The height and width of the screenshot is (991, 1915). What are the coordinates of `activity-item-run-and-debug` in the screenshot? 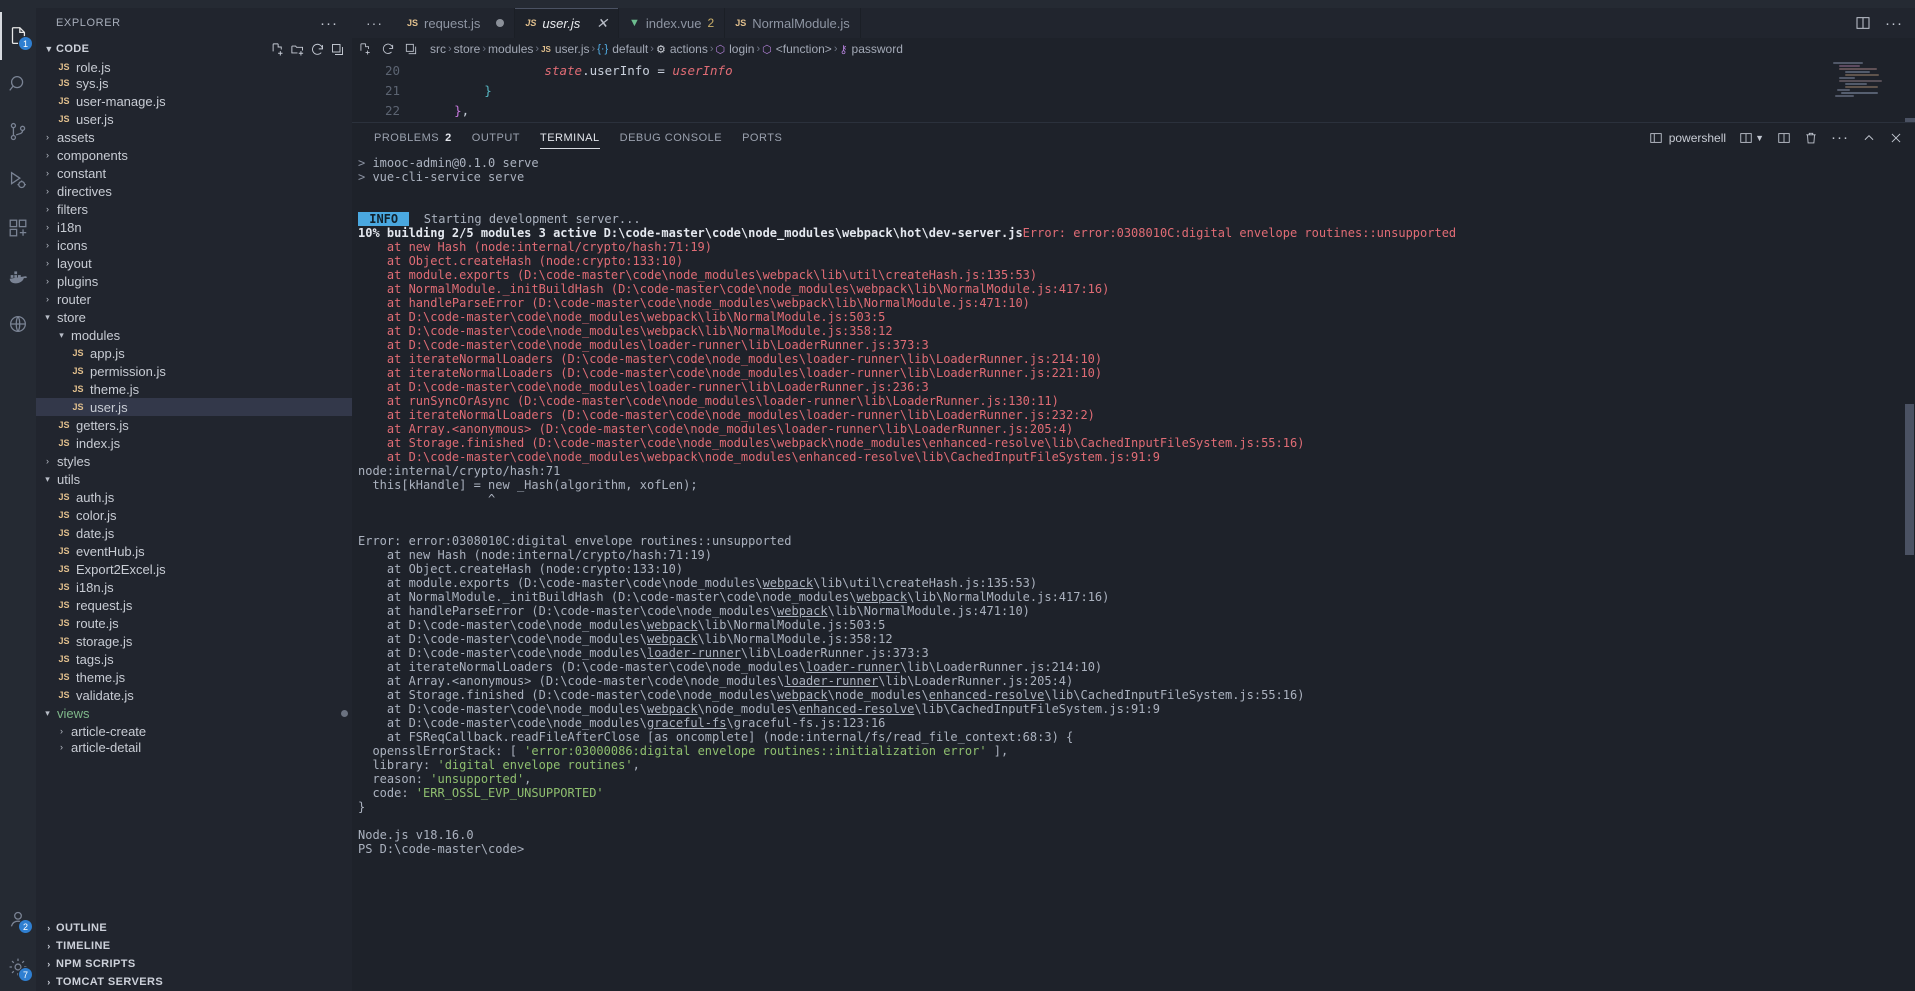 It's located at (18, 180).